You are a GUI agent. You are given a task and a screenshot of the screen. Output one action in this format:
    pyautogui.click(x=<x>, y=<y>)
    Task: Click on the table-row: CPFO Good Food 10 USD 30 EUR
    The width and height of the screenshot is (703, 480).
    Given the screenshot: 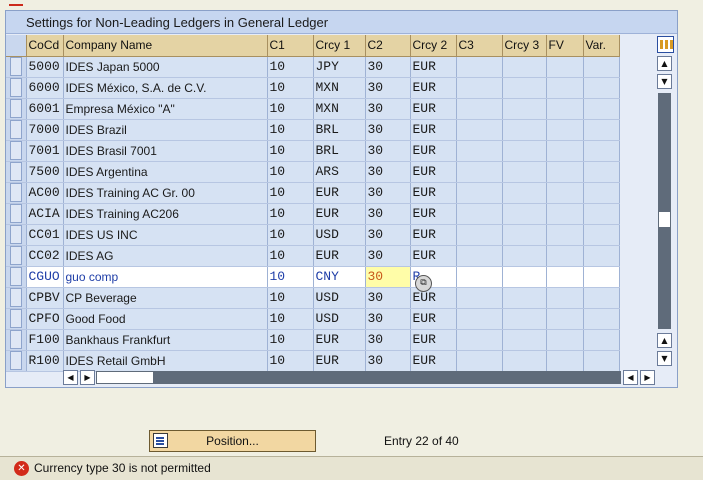 What is the action you would take?
    pyautogui.click(x=313, y=319)
    